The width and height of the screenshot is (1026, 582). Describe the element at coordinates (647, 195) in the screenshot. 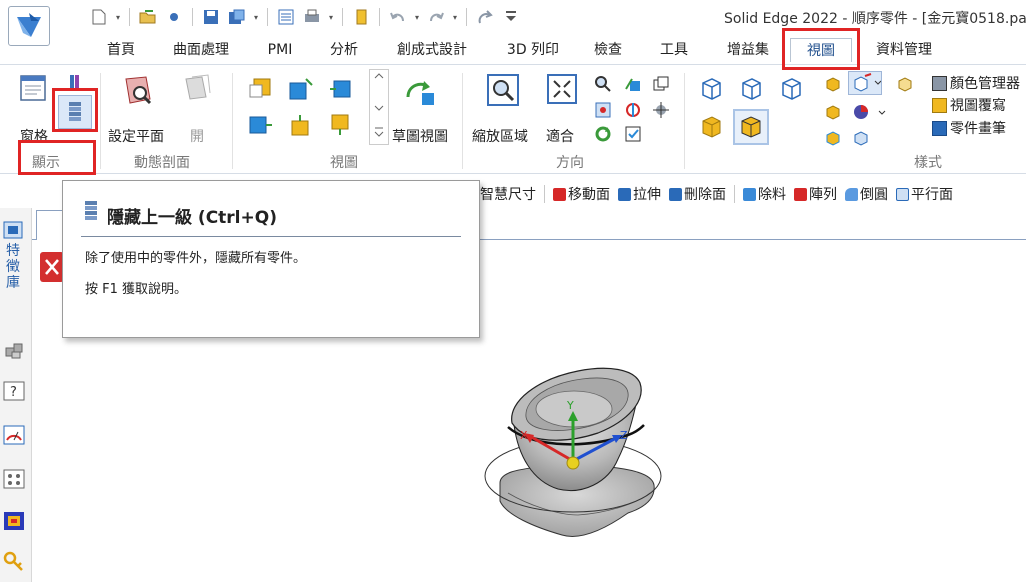

I see `extrude-label: 拉伸` at that location.